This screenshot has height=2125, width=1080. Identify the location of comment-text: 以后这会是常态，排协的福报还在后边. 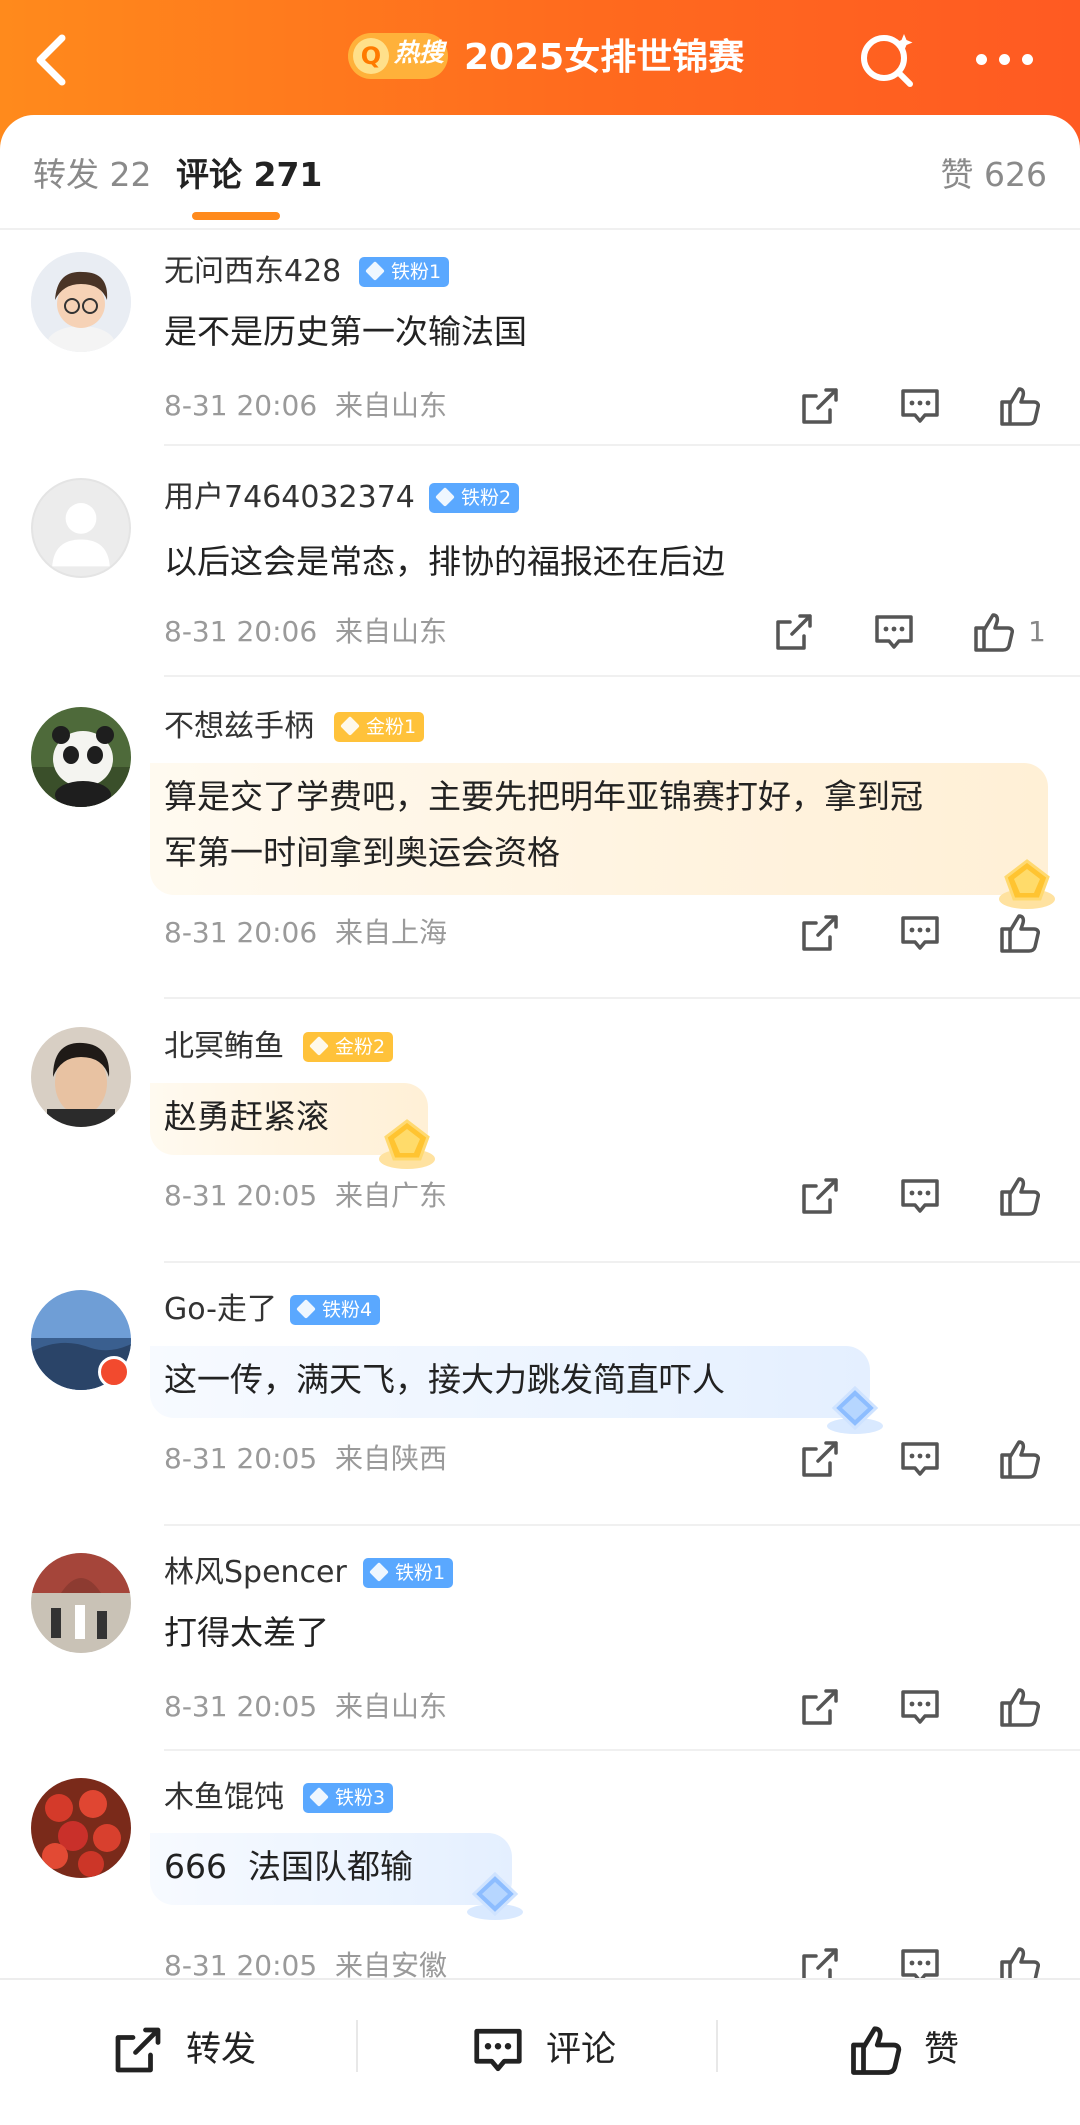
(444, 561).